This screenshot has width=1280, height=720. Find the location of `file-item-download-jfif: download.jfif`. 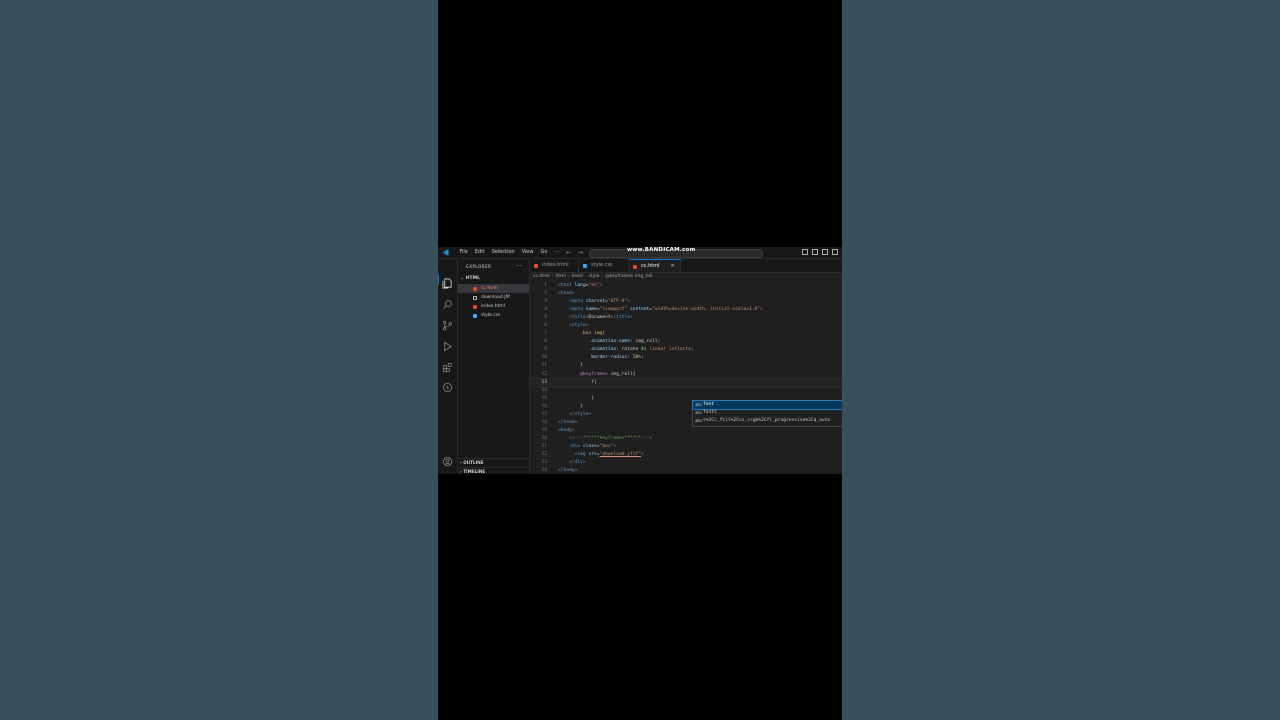

file-item-download-jfif: download.jfif is located at coordinates (493, 297).